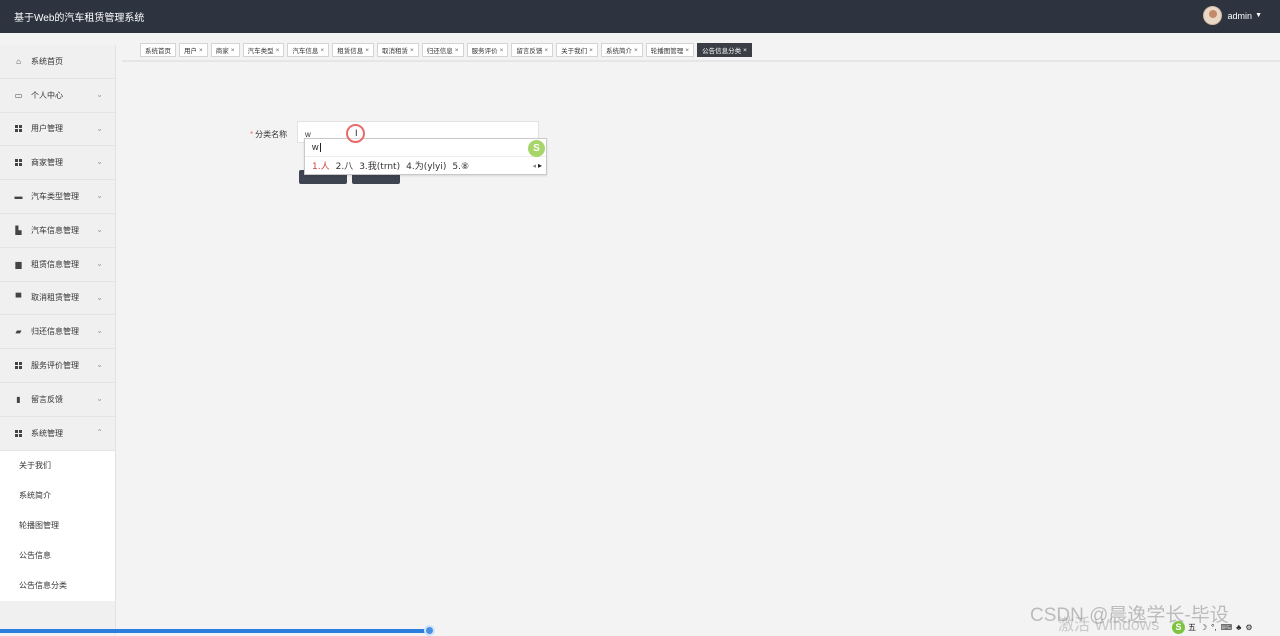 The image size is (1280, 636). I want to click on ime-next-icon: ▸, so click(540, 165).